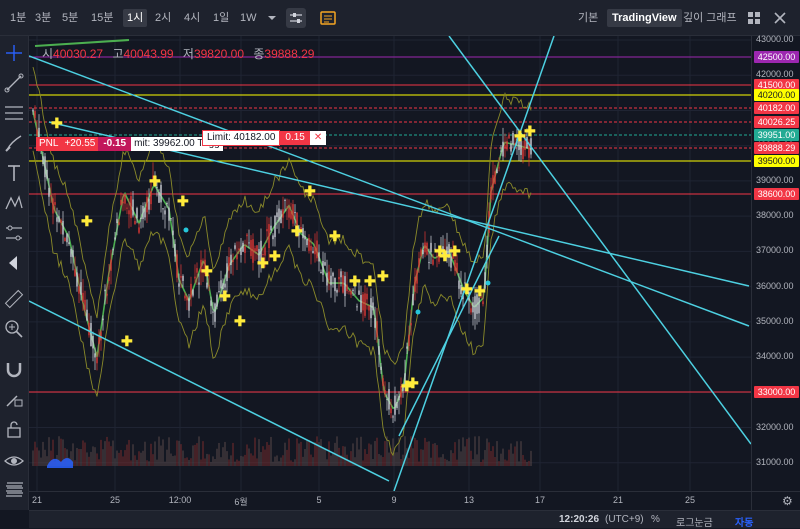 This screenshot has height=529, width=800. I want to click on lock-draw-icon, so click(14, 399).